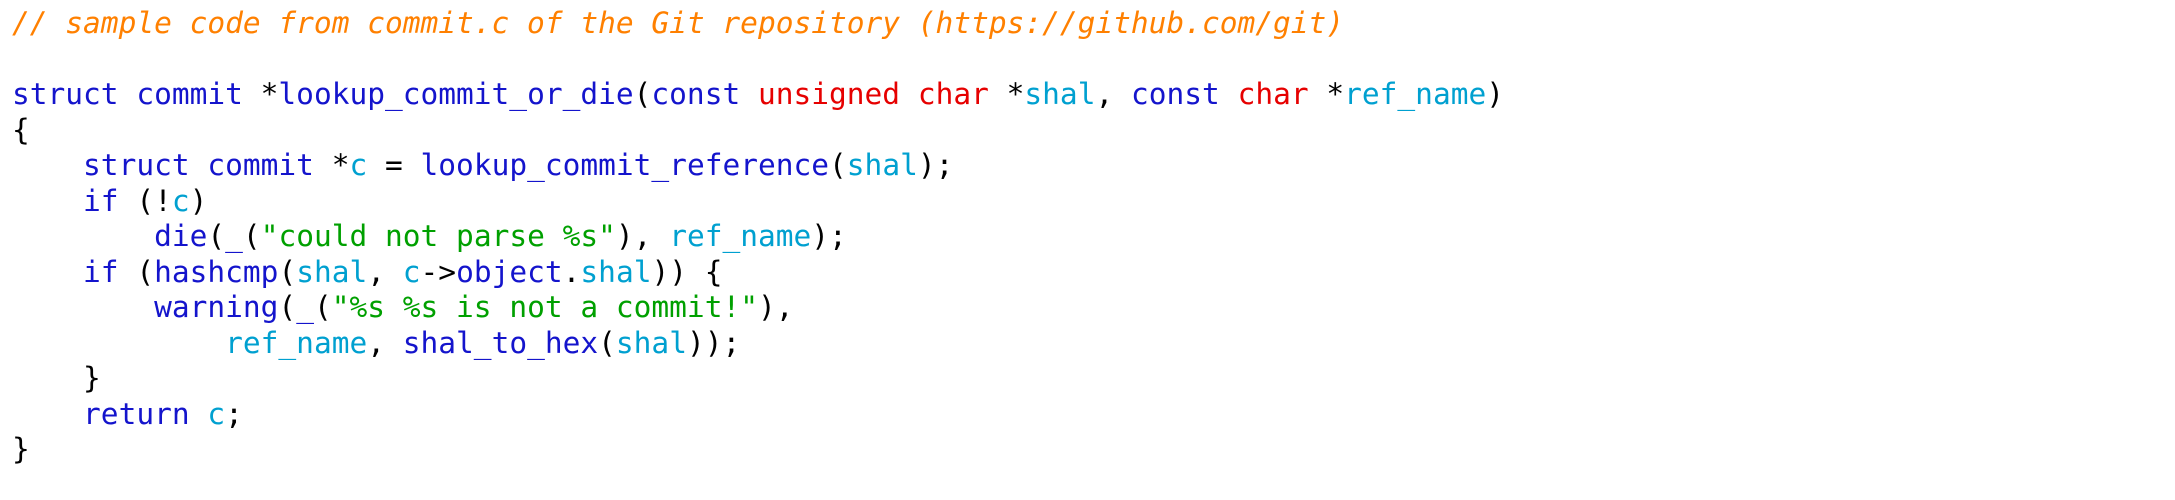  I want to click on line-11-close-if: }, so click(1093, 379).